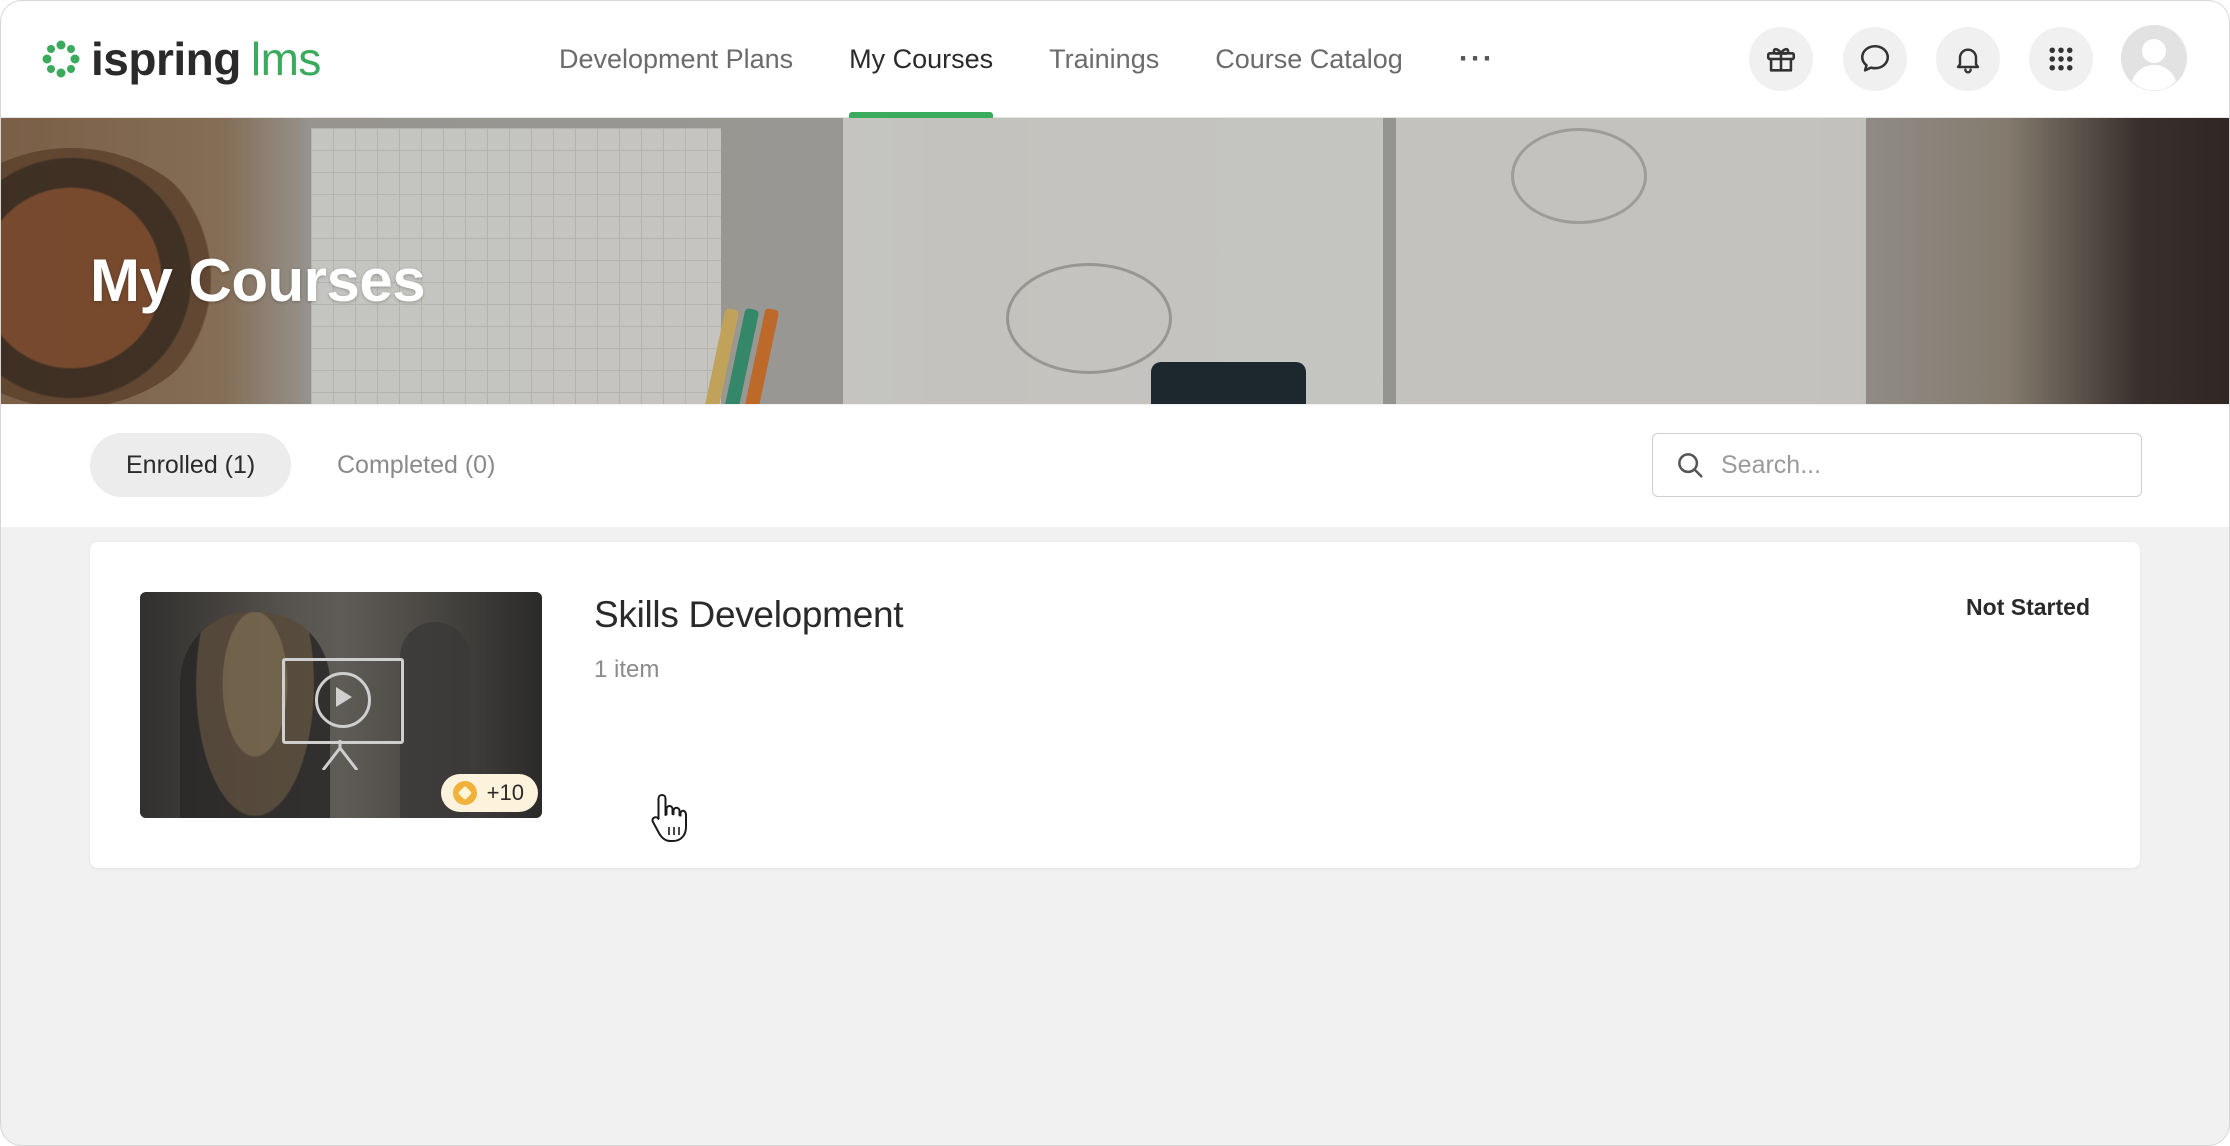 Image resolution: width=2230 pixels, height=1146 pixels. I want to click on course-status: Not Started, so click(2028, 607).